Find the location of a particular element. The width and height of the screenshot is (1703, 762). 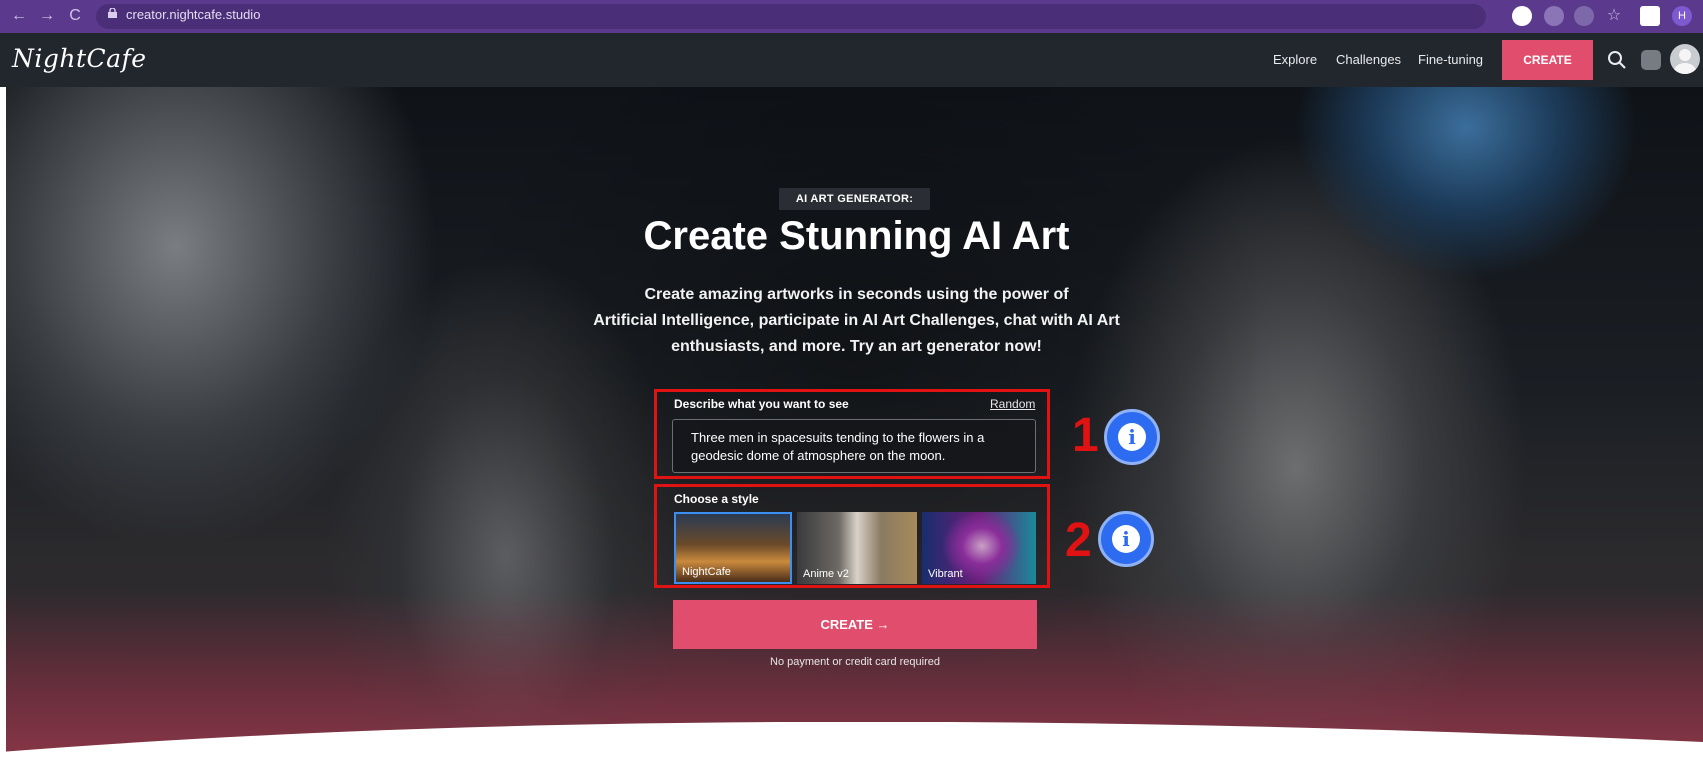

random-prompt-link: Random is located at coordinates (1012, 404).